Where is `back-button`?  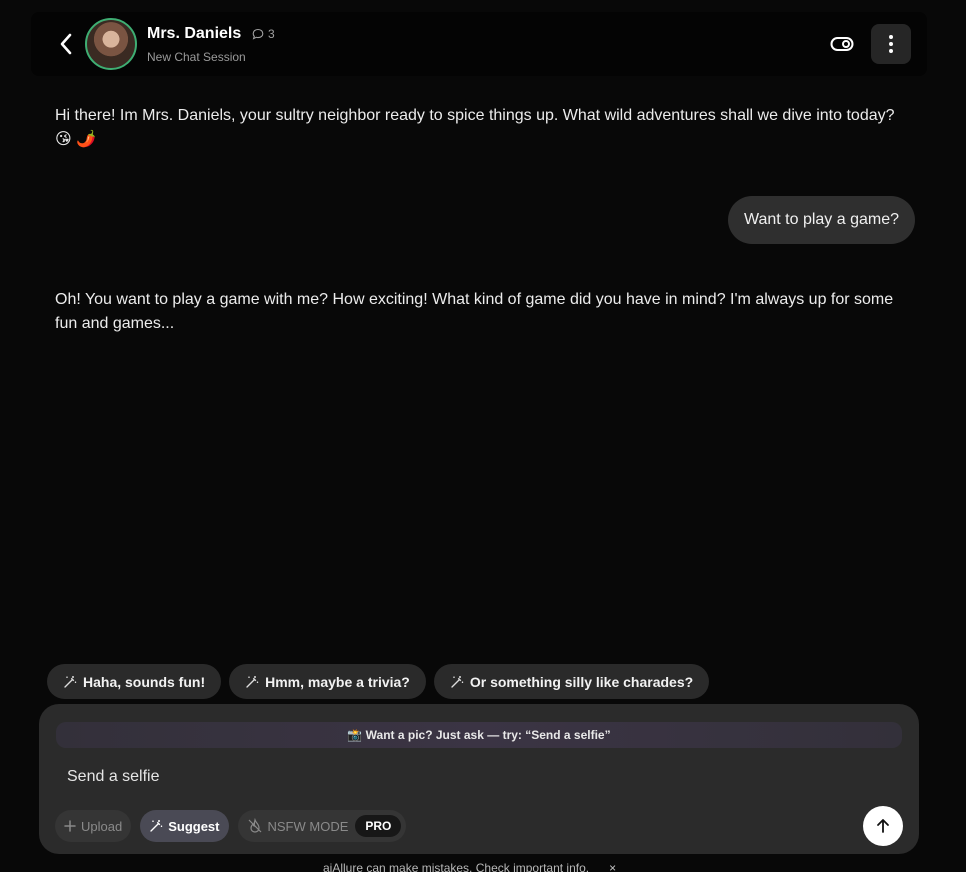
back-button is located at coordinates (66, 44).